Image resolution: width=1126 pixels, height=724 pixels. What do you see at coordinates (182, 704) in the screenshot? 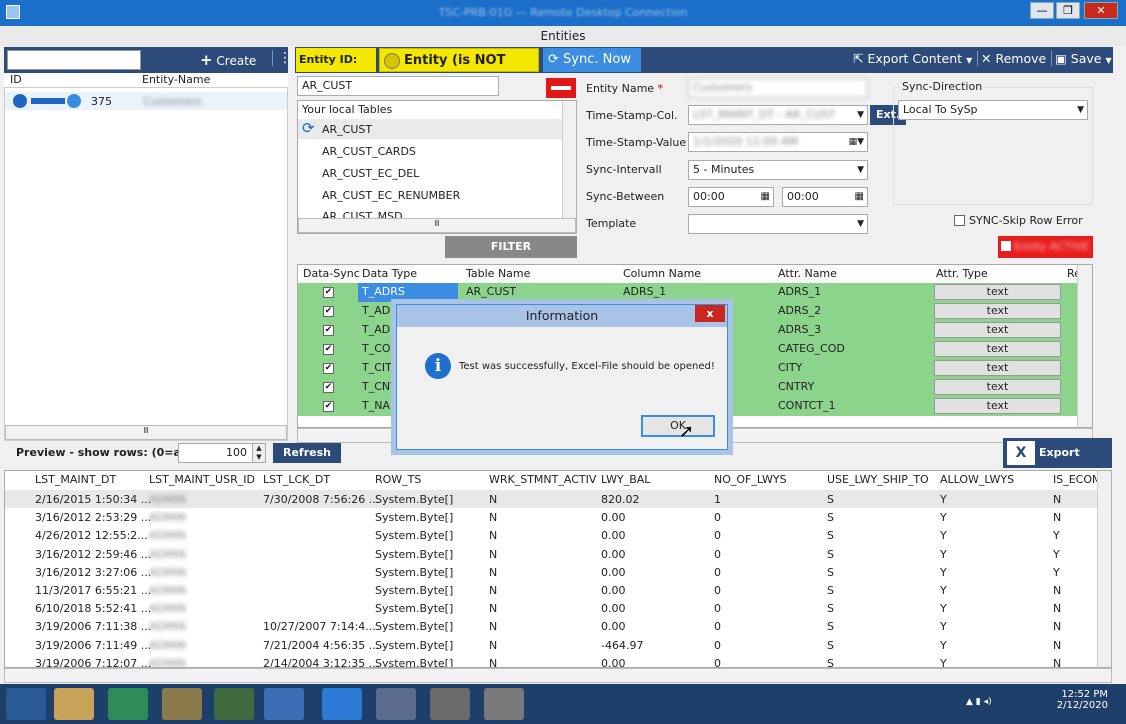
I see `tools-icon` at bounding box center [182, 704].